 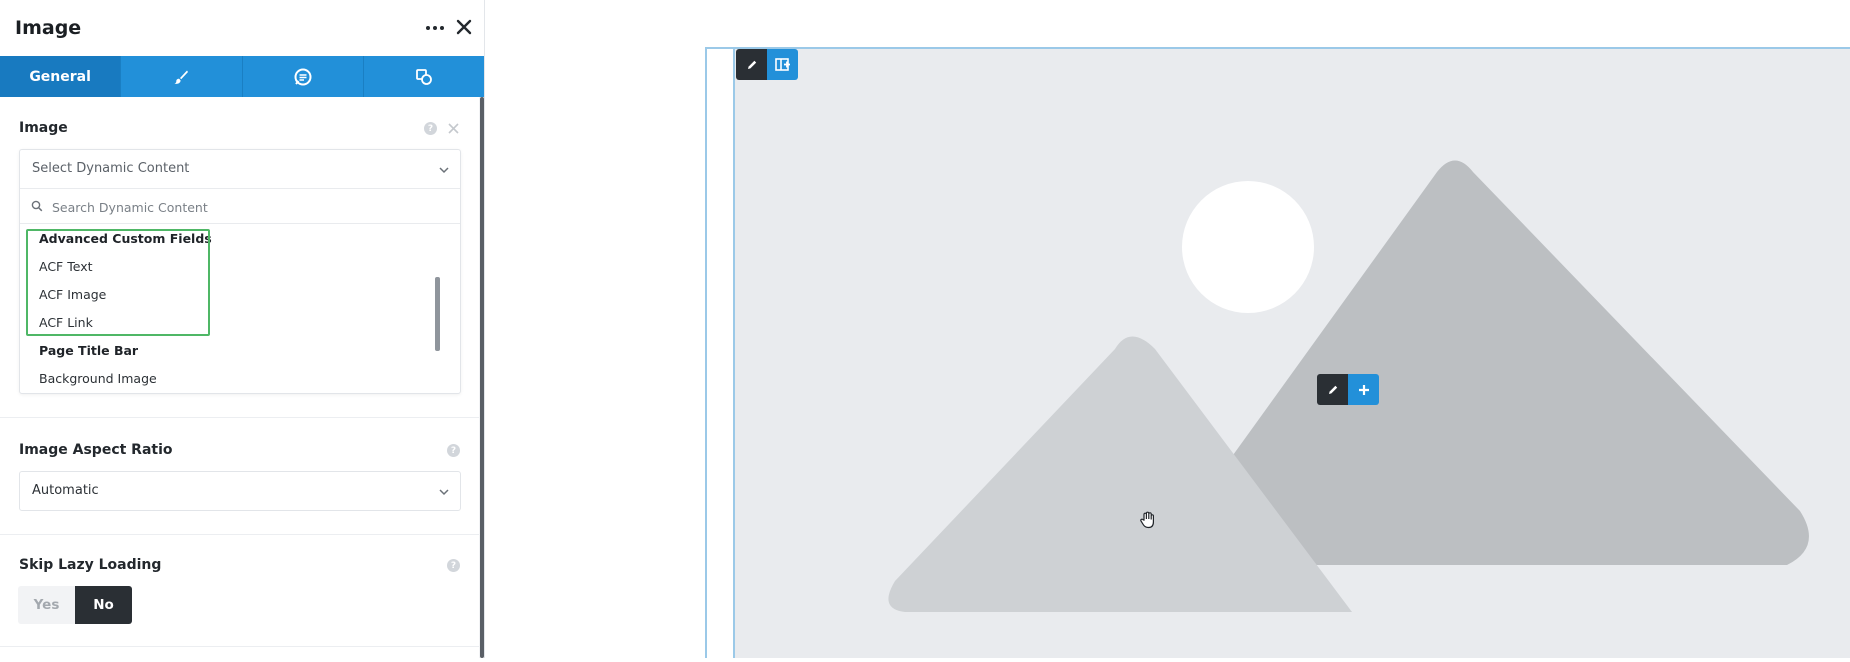 I want to click on tab-design, so click(x=182, y=76).